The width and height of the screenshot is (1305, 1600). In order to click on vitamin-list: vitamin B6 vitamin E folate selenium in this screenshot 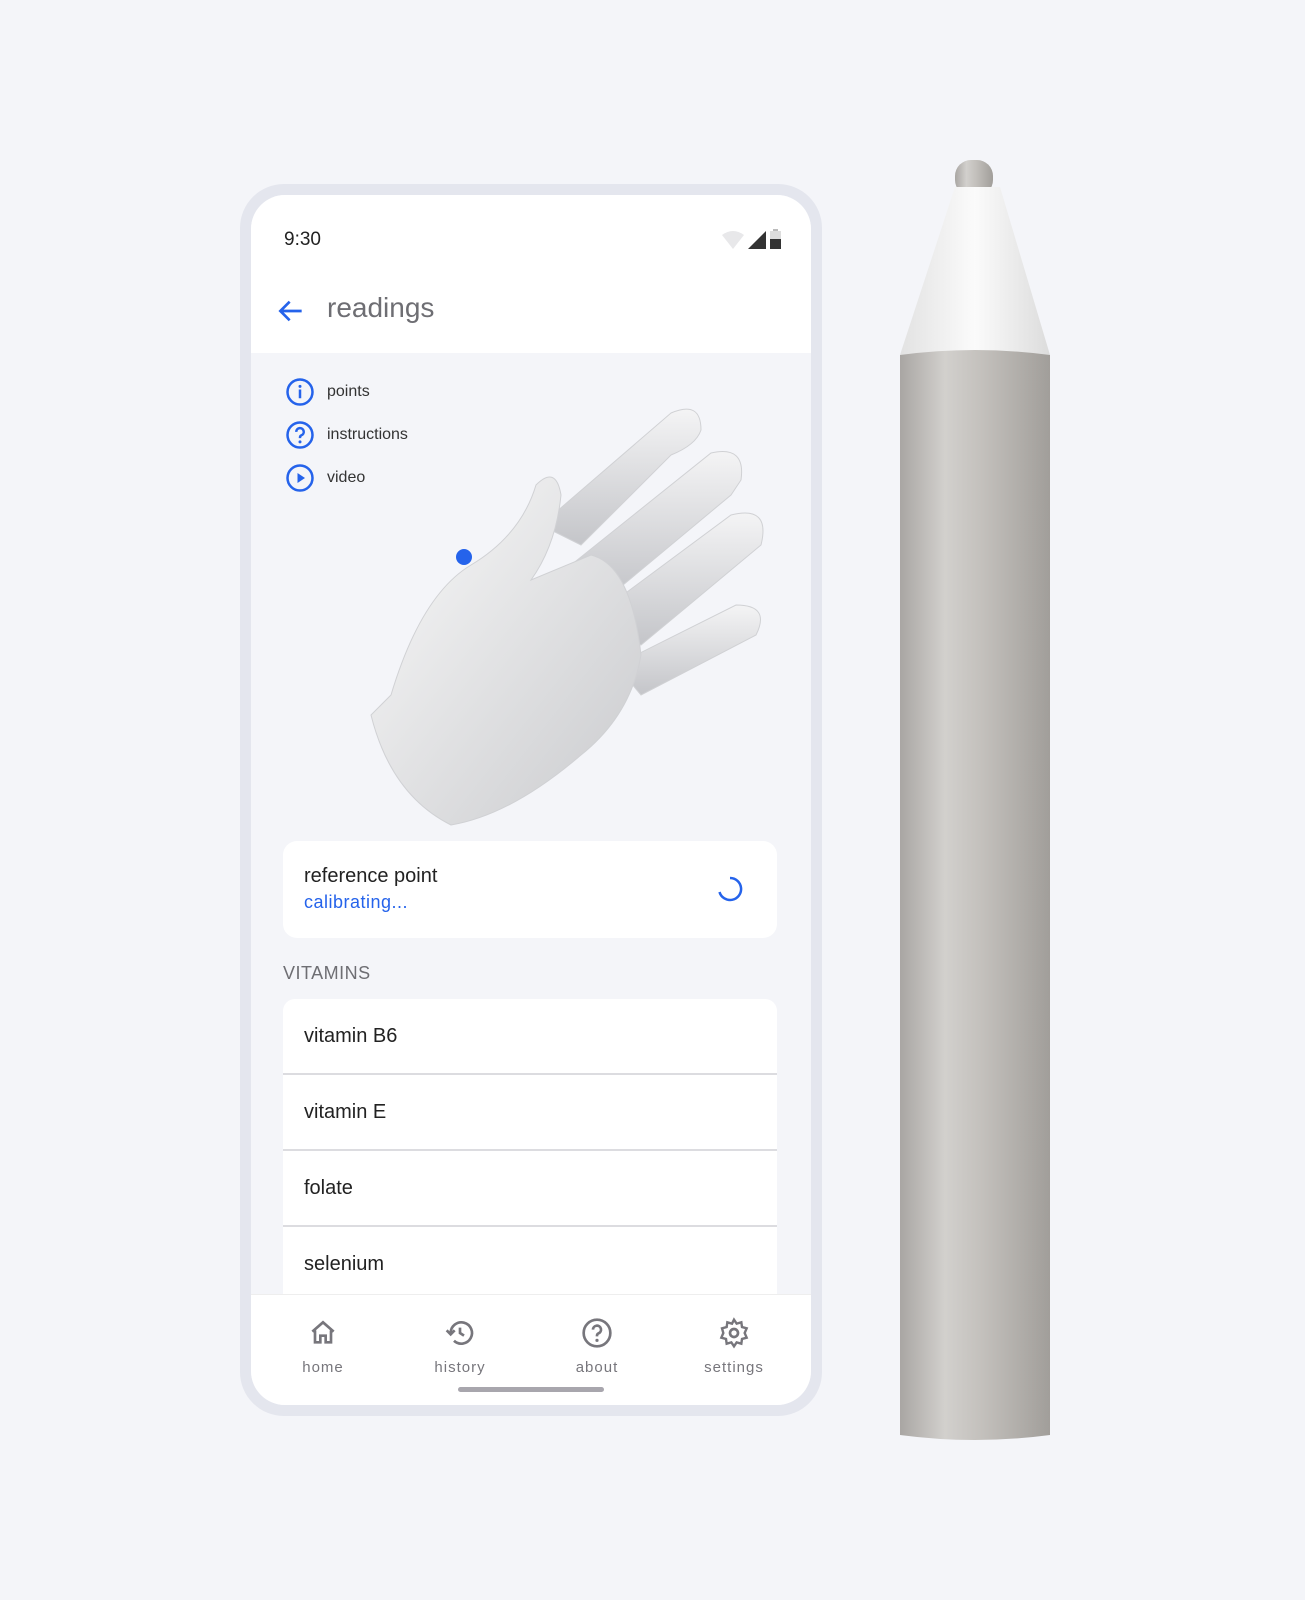, I will do `click(530, 1151)`.